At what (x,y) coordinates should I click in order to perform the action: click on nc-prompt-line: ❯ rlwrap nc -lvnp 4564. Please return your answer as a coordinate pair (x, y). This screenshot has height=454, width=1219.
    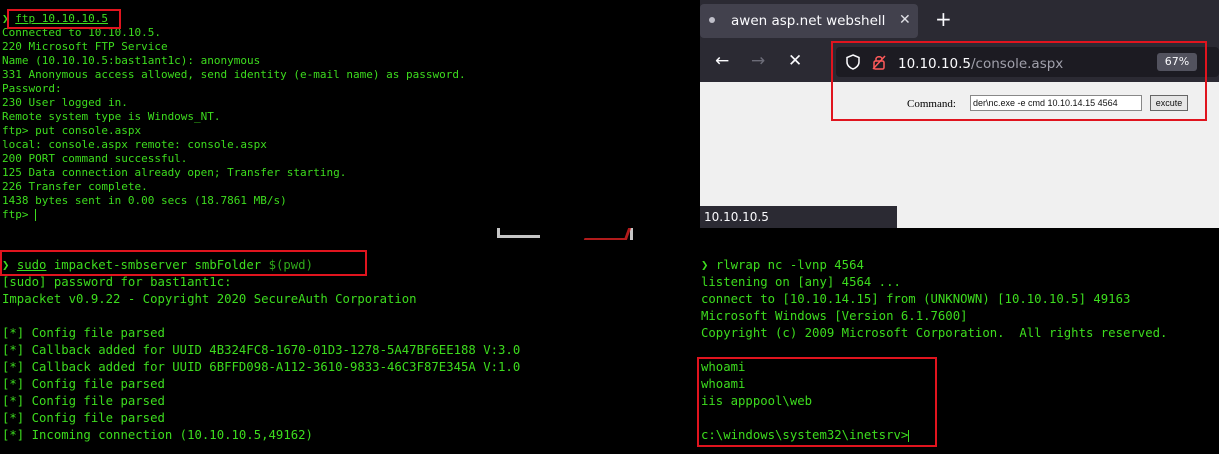
    Looking at the image, I should click on (782, 265).